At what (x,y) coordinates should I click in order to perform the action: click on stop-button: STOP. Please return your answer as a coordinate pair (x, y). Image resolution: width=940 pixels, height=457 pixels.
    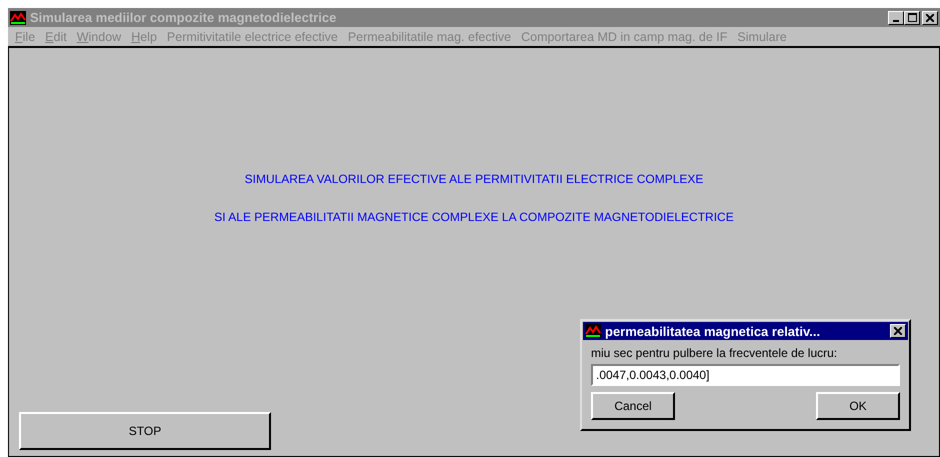
    Looking at the image, I should click on (145, 431).